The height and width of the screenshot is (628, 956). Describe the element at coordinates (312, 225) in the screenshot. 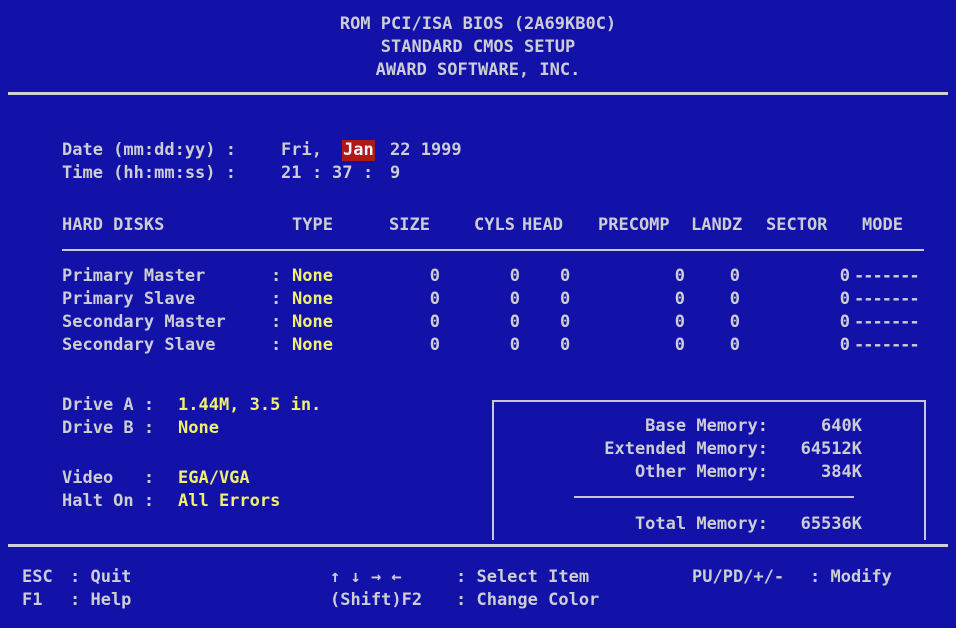

I see `col-type: TYPE` at that location.